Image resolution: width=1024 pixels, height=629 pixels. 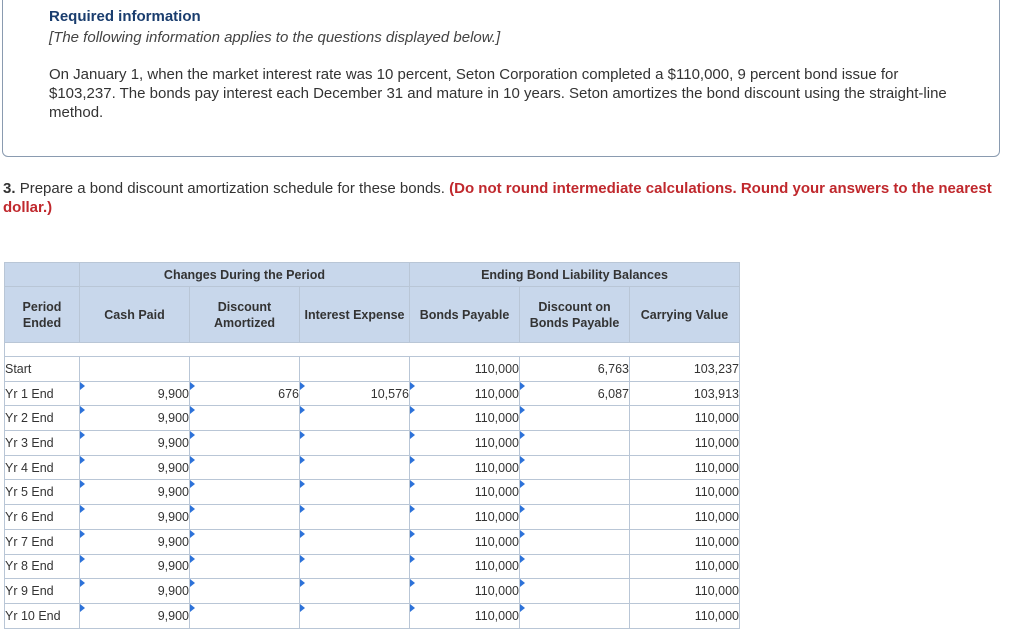 What do you see at coordinates (574, 393) in the screenshot?
I see `discount-on-bonds-input: 6,087` at bounding box center [574, 393].